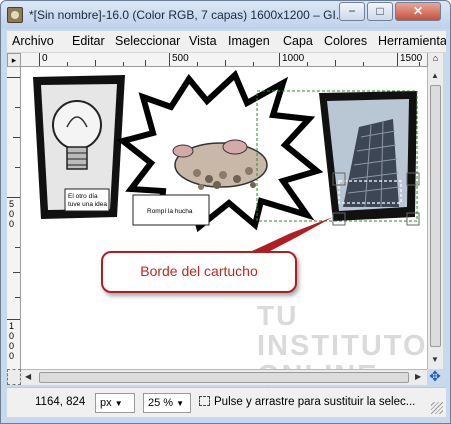 This screenshot has width=451, height=424. Describe the element at coordinates (14, 377) in the screenshot. I see `quick-mask-toggle` at that location.